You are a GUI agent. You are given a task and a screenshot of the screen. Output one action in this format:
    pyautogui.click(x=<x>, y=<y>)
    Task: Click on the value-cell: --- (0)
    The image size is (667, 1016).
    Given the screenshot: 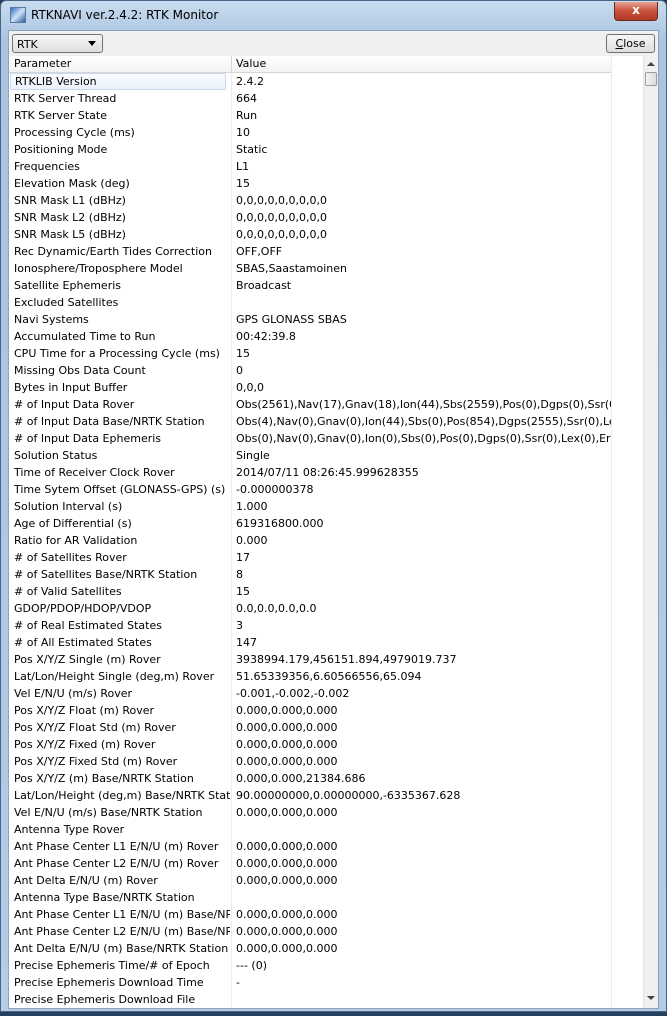 What is the action you would take?
    pyautogui.click(x=251, y=965)
    